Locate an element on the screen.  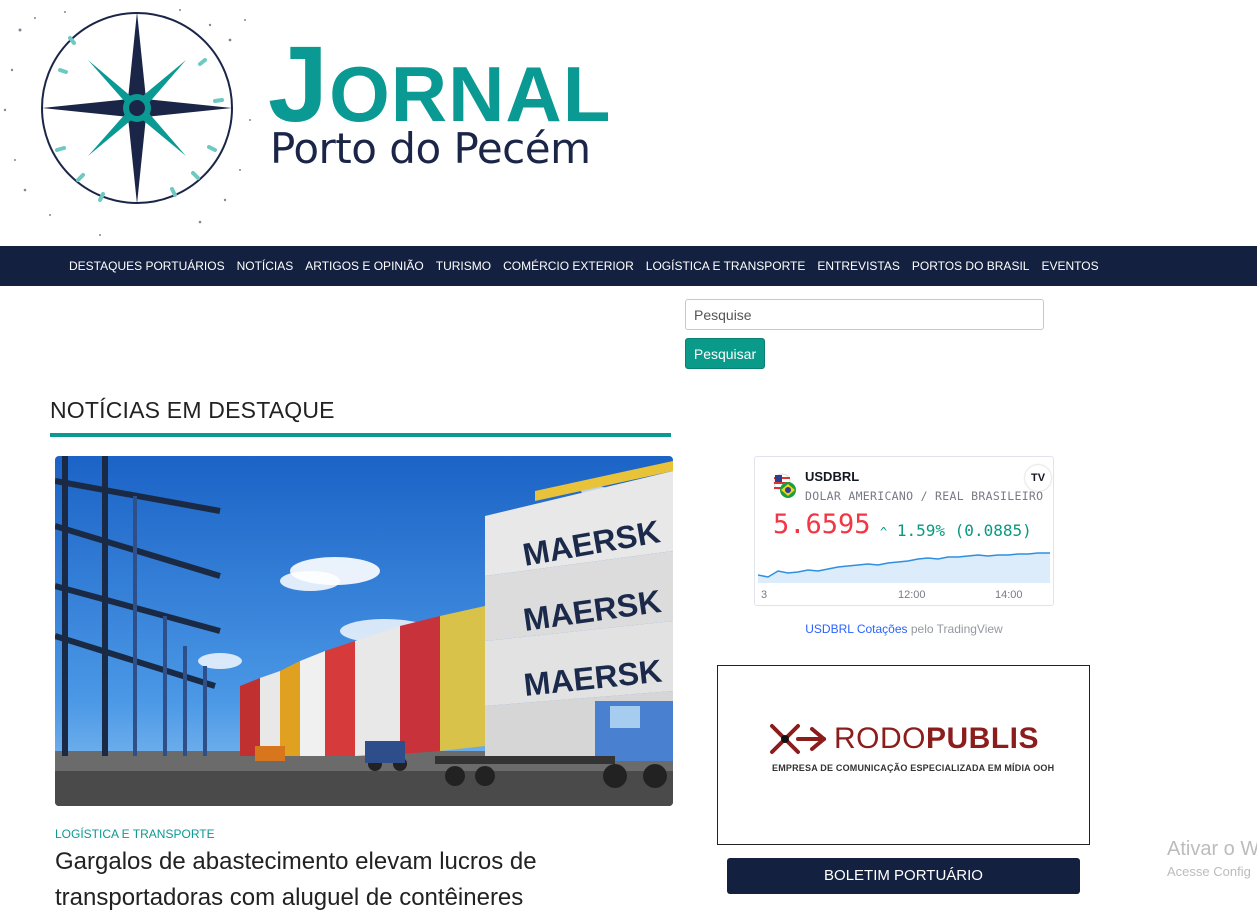
ticker-credit-link: USDBRL Cotações is located at coordinates (856, 629).